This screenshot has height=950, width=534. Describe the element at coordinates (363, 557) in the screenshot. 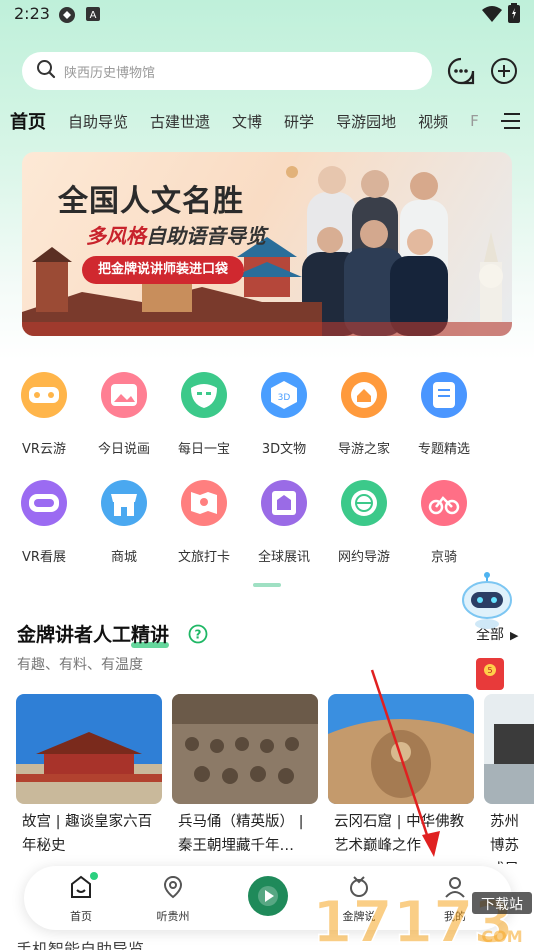

I see `feature-grid-label: 网约导游` at that location.